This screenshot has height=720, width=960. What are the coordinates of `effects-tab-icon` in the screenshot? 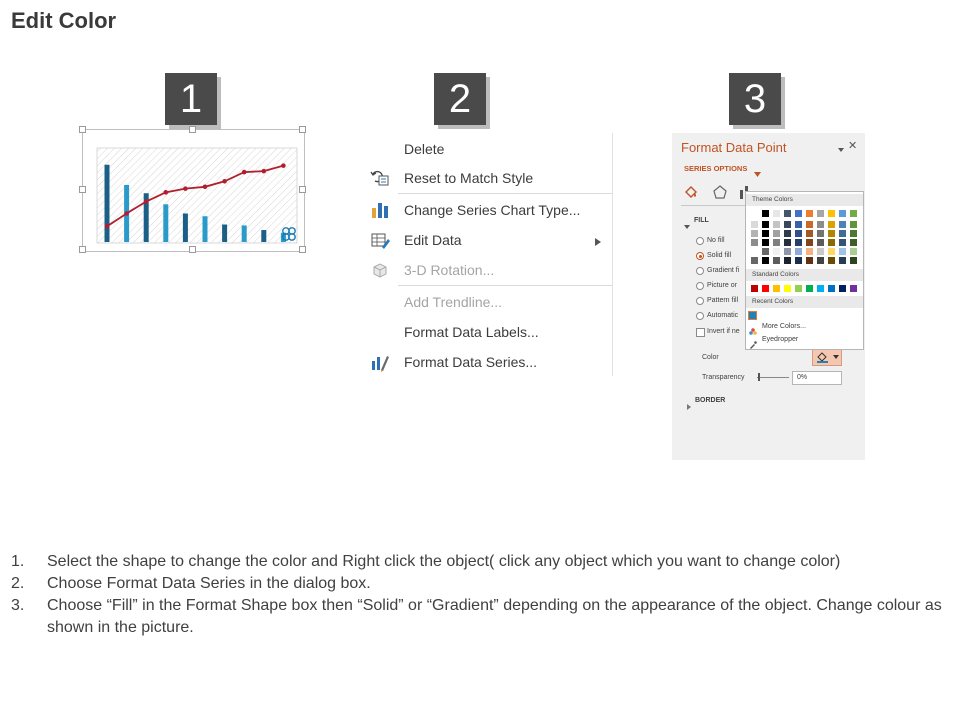 It's located at (720, 194).